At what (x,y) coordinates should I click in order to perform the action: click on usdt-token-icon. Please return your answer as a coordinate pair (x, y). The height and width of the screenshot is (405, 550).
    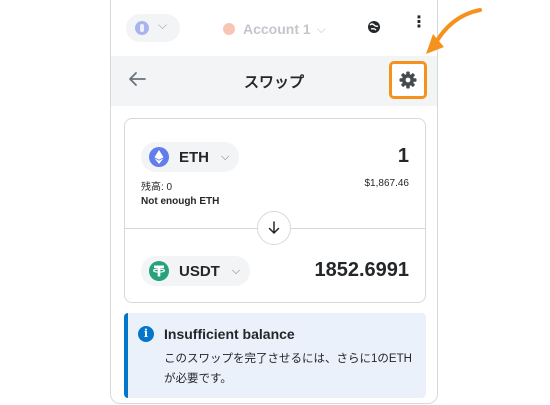
    Looking at the image, I should click on (159, 271).